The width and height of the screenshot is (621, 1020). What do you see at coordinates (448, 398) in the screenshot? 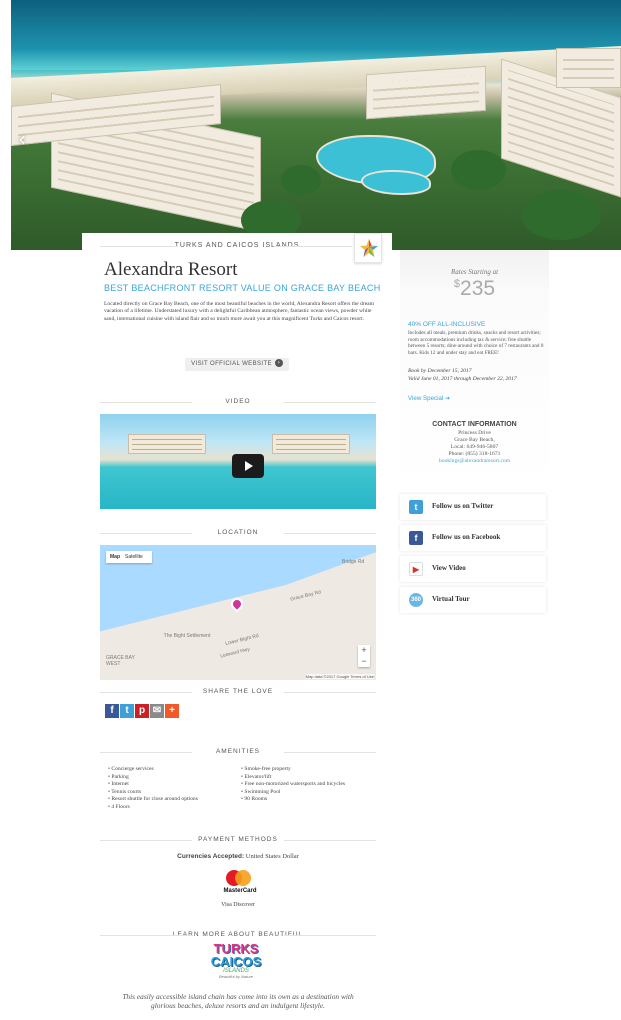
I see `arrow-right-icon: ➔` at bounding box center [448, 398].